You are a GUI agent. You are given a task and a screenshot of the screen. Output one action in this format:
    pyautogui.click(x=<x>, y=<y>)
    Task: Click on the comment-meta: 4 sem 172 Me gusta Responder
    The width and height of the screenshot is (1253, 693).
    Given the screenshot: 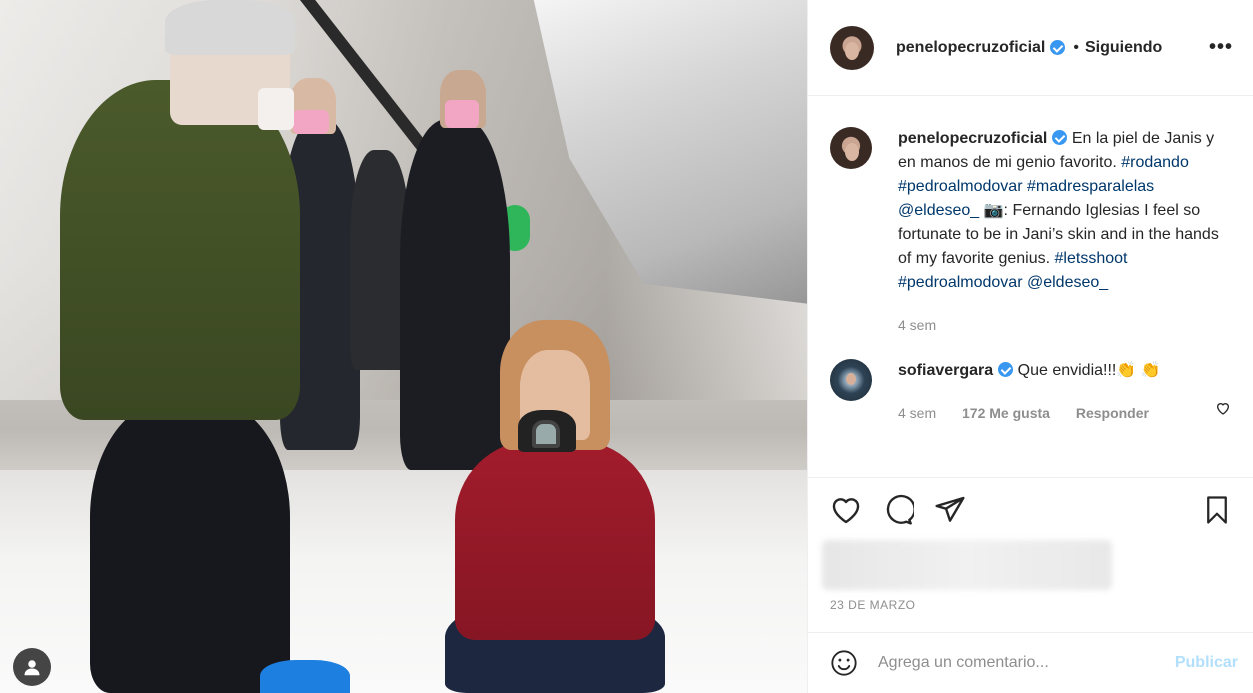 What is the action you would take?
    pyautogui.click(x=1048, y=413)
    